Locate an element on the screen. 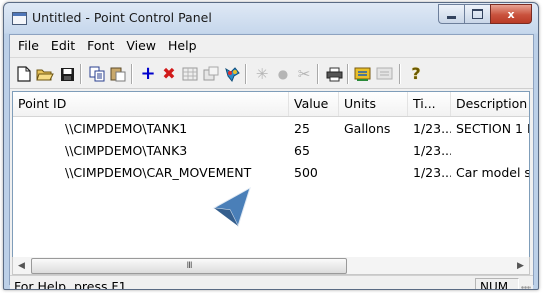 This screenshot has height=293, width=544. paste-icon is located at coordinates (118, 74).